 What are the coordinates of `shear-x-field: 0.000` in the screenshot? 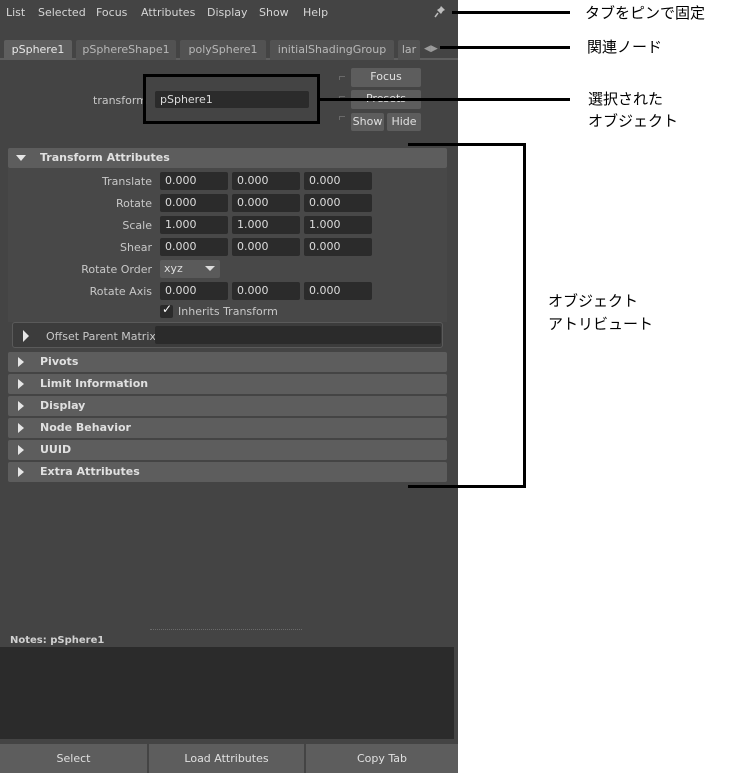 It's located at (194, 247).